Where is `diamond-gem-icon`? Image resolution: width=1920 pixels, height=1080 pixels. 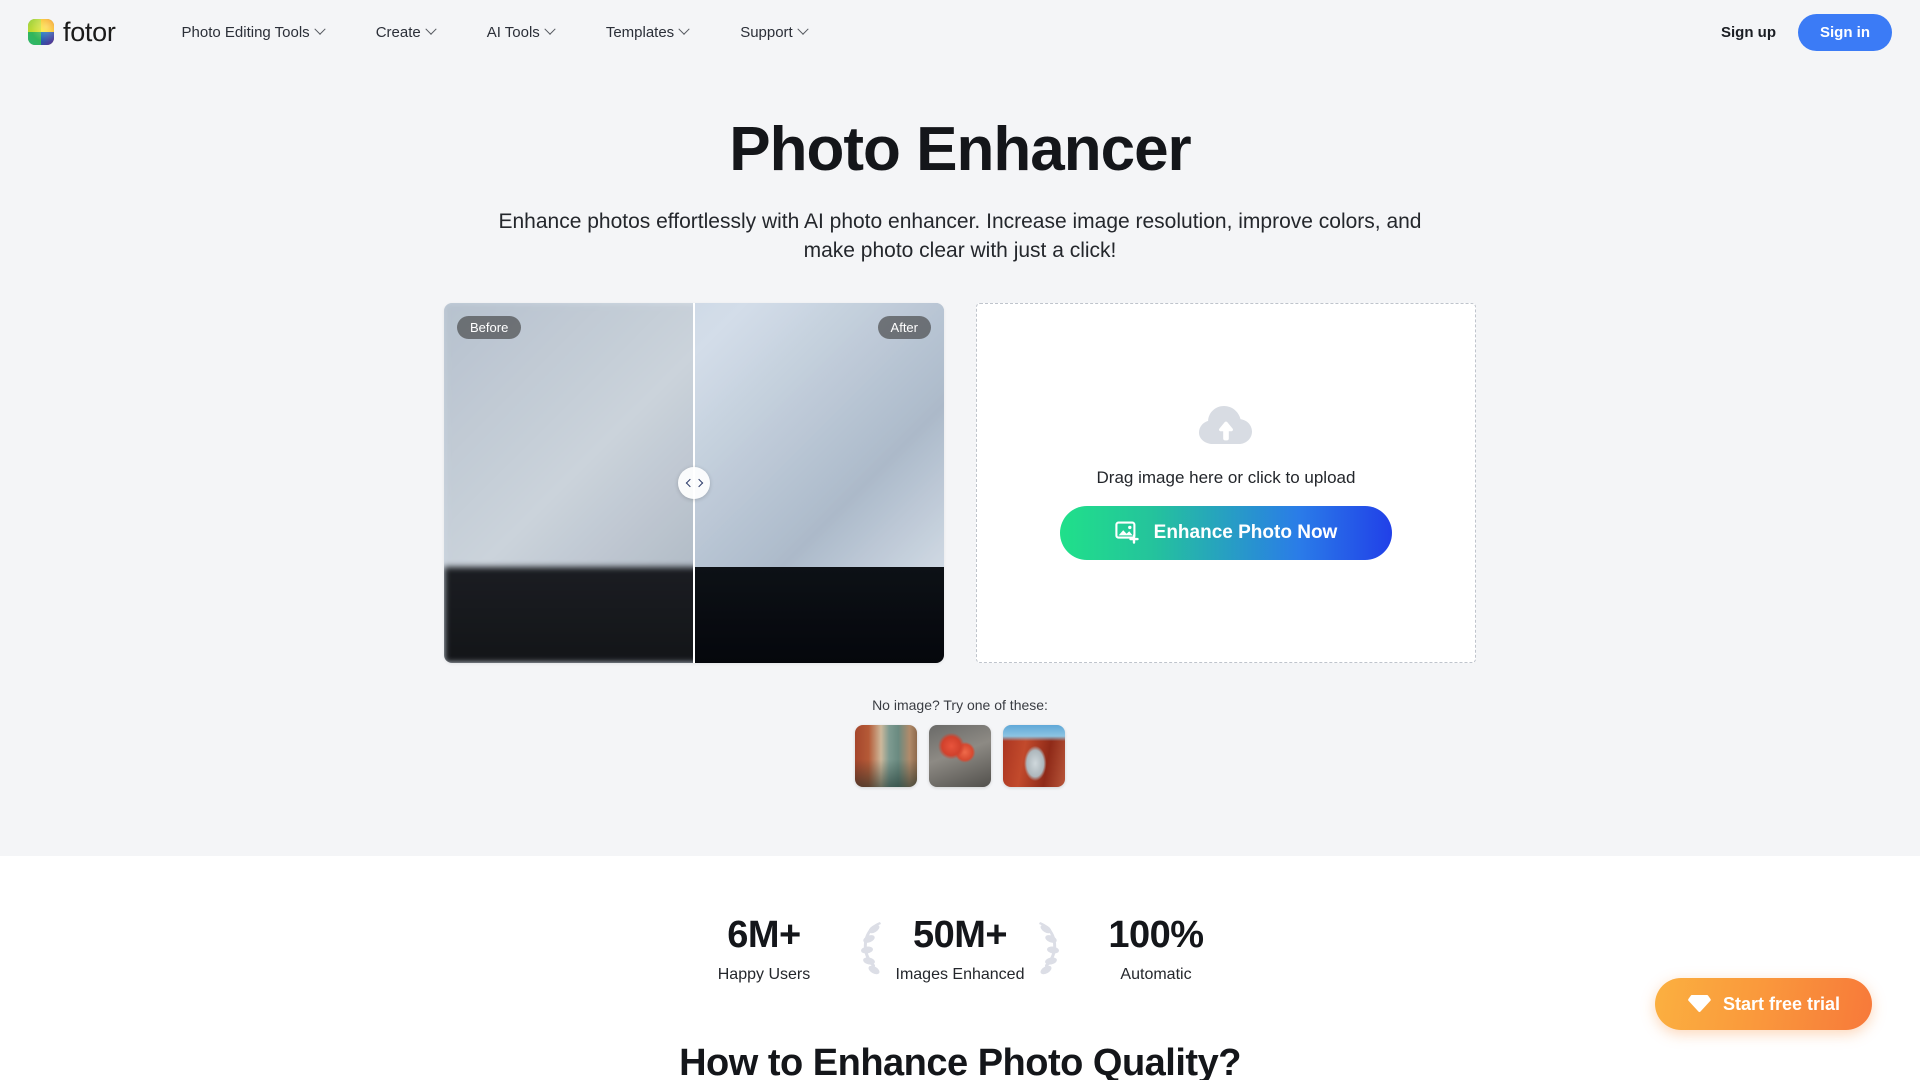
diamond-gem-icon is located at coordinates (1699, 1004).